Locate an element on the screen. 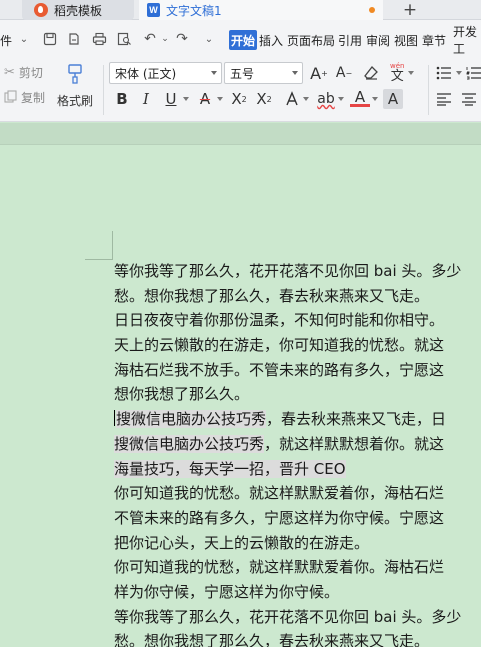  format-painter-icon is located at coordinates (75, 75).